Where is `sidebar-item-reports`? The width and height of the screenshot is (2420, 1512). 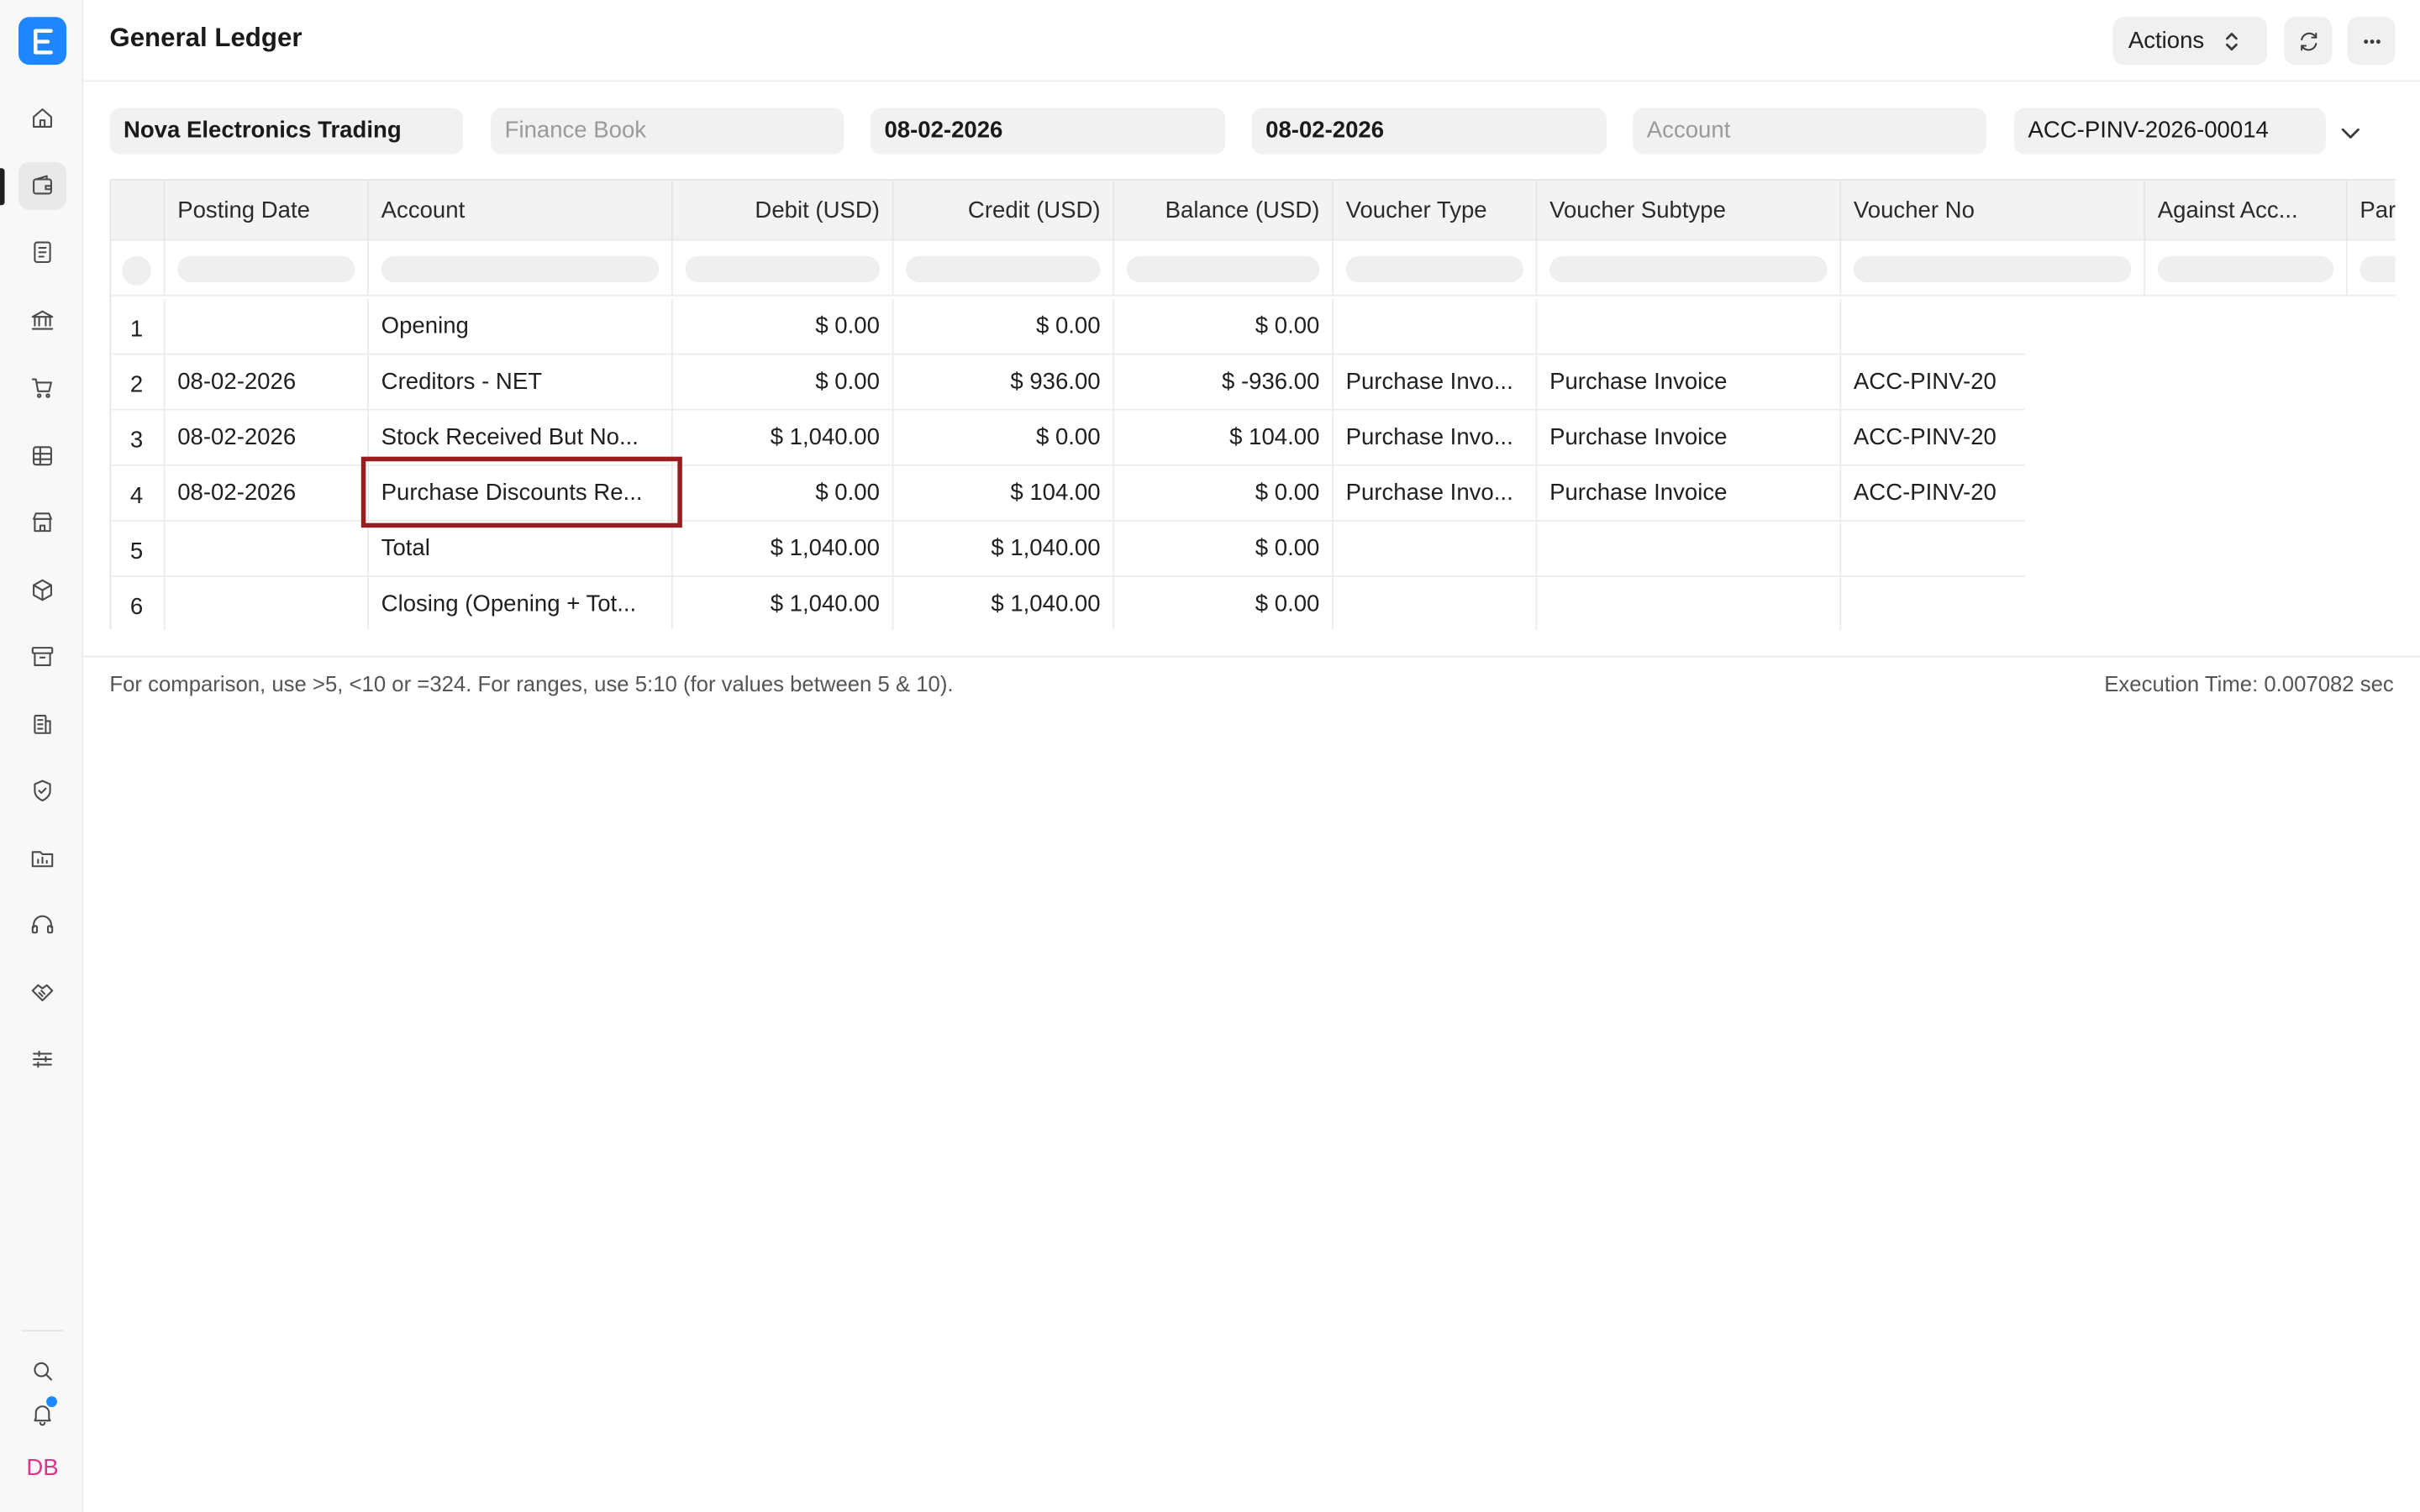
sidebar-item-reports is located at coordinates (42, 456).